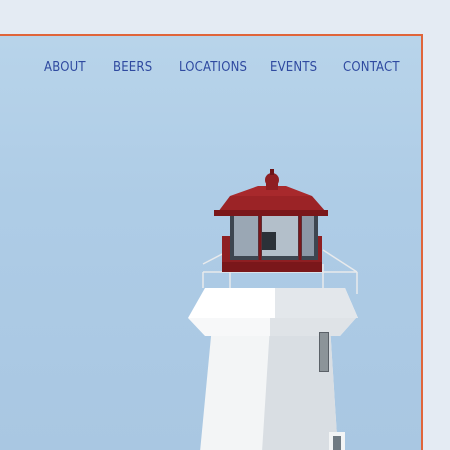 Image resolution: width=450 pixels, height=450 pixels. I want to click on nav-events-link: EVENTS, so click(293, 67).